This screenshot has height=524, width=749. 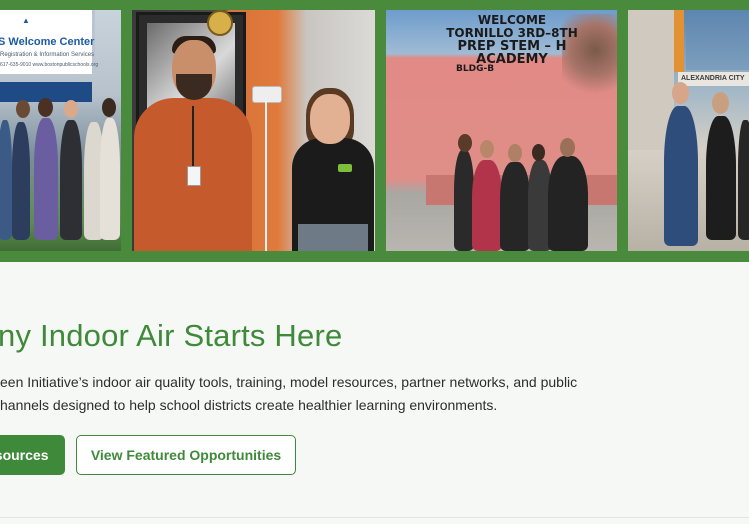 I want to click on wall-emblem, so click(x=220, y=23).